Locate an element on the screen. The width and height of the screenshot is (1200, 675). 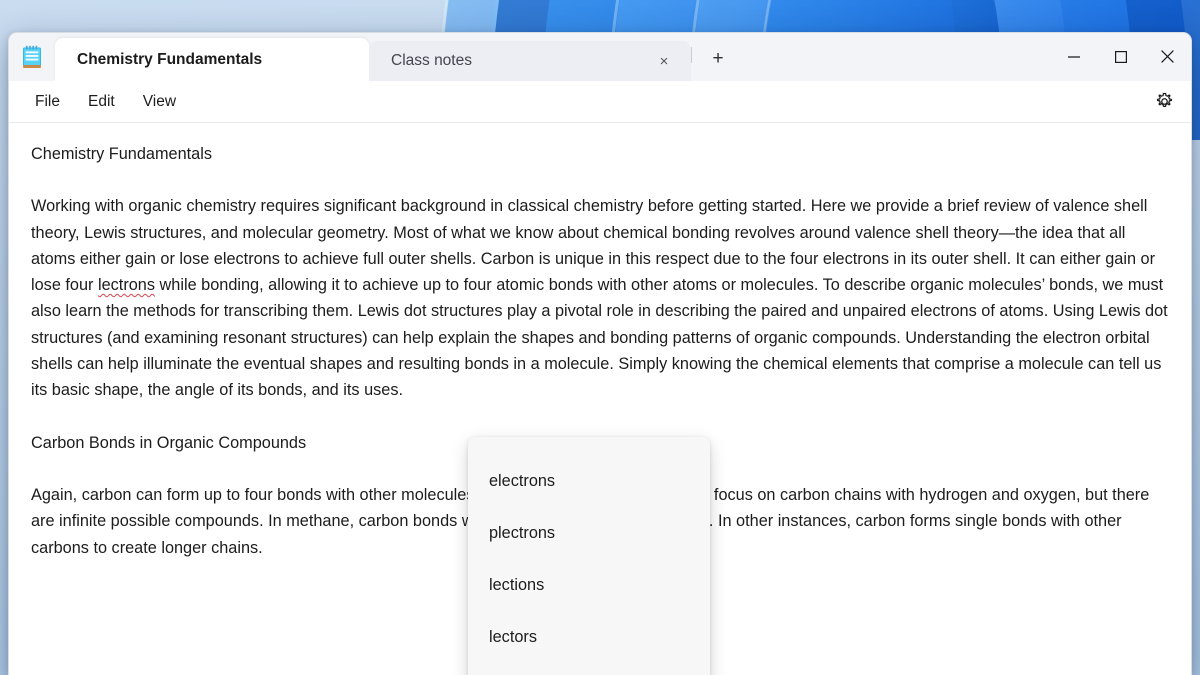
tab-class-notes: Class notes × is located at coordinates (530, 61).